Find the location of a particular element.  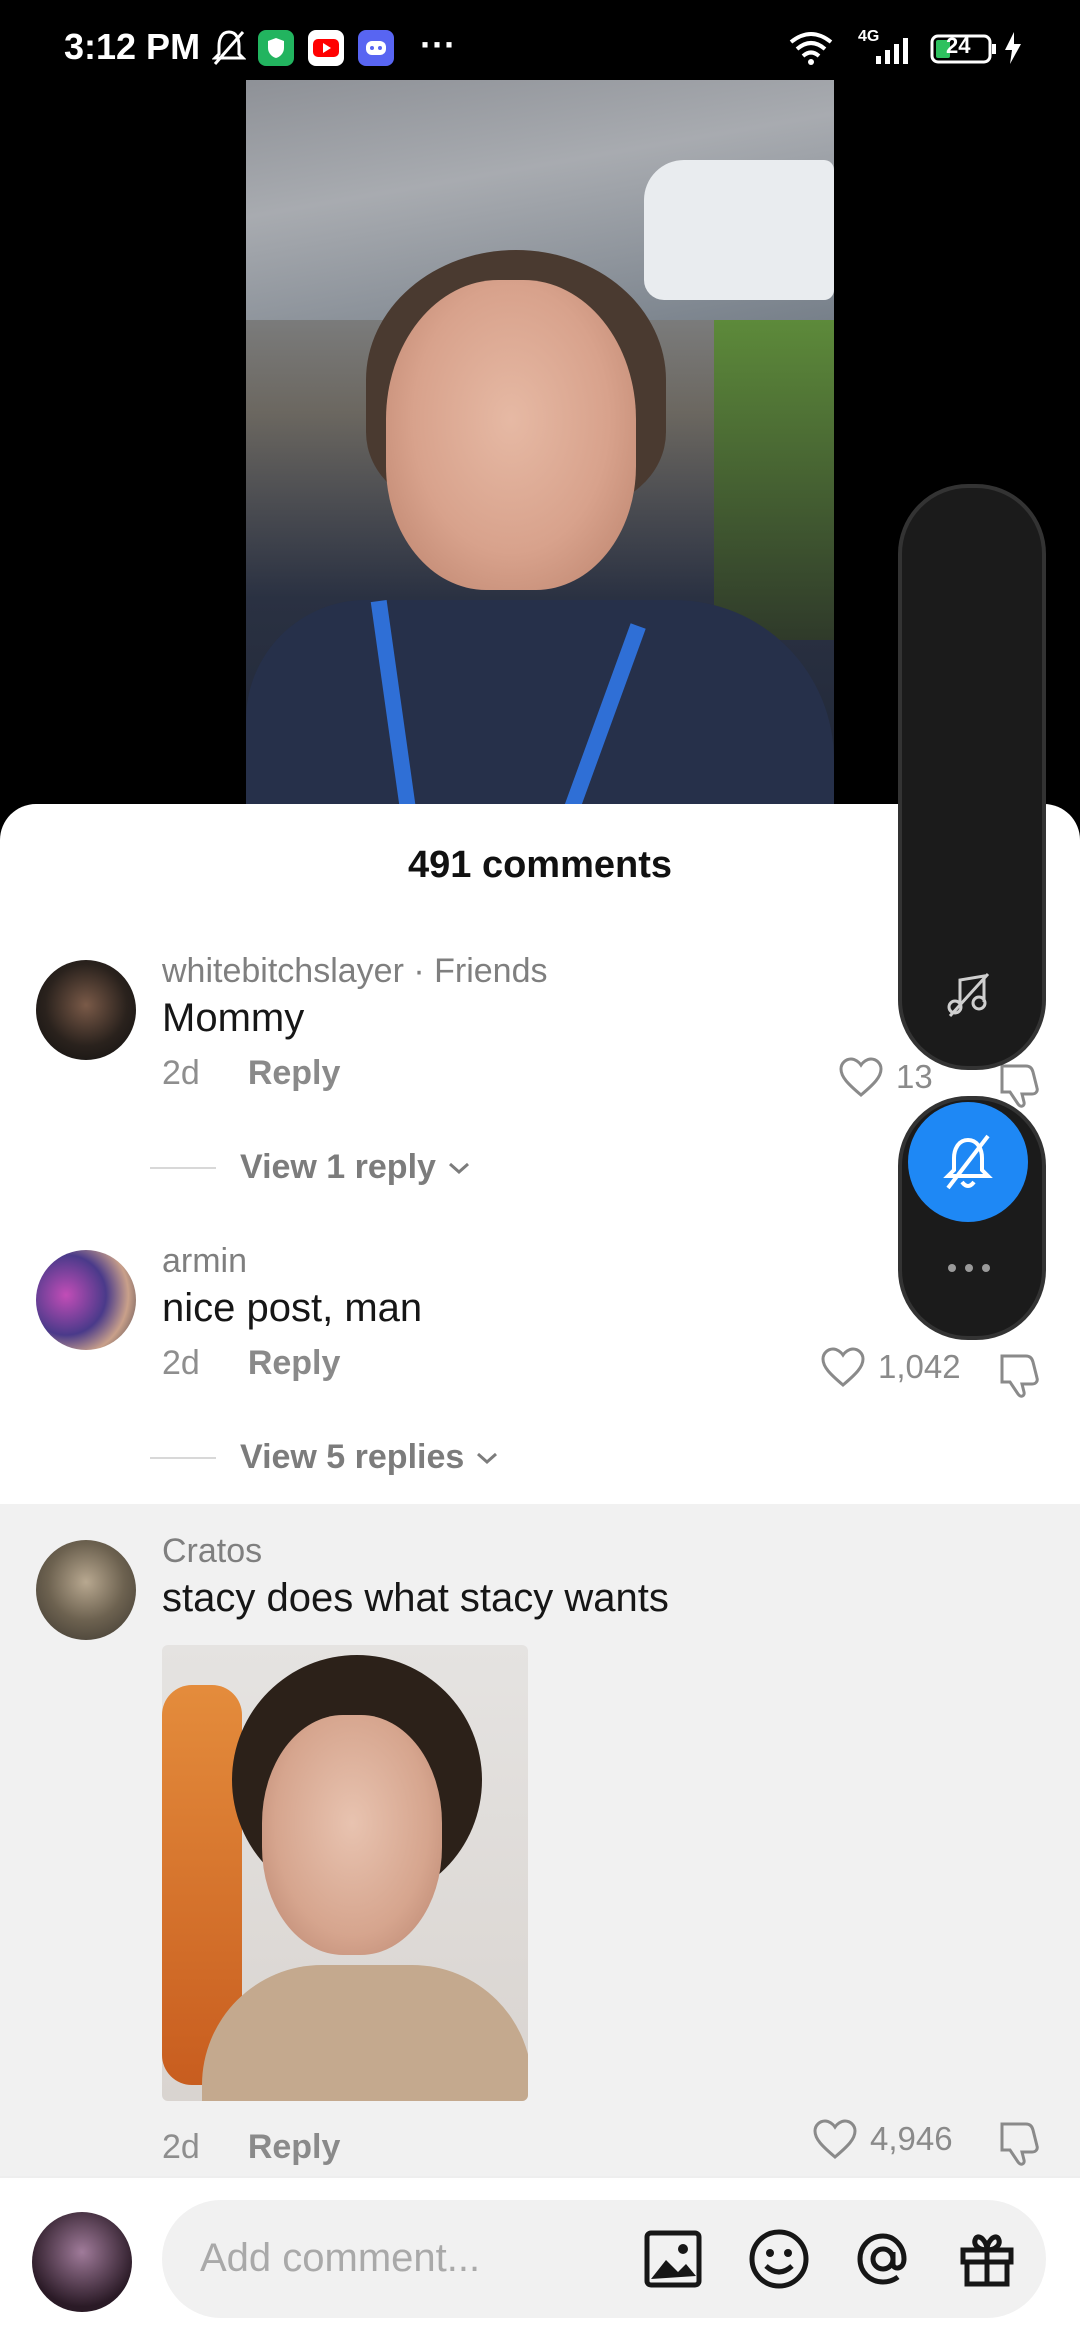

comment-username: Cratos is located at coordinates (212, 1551).